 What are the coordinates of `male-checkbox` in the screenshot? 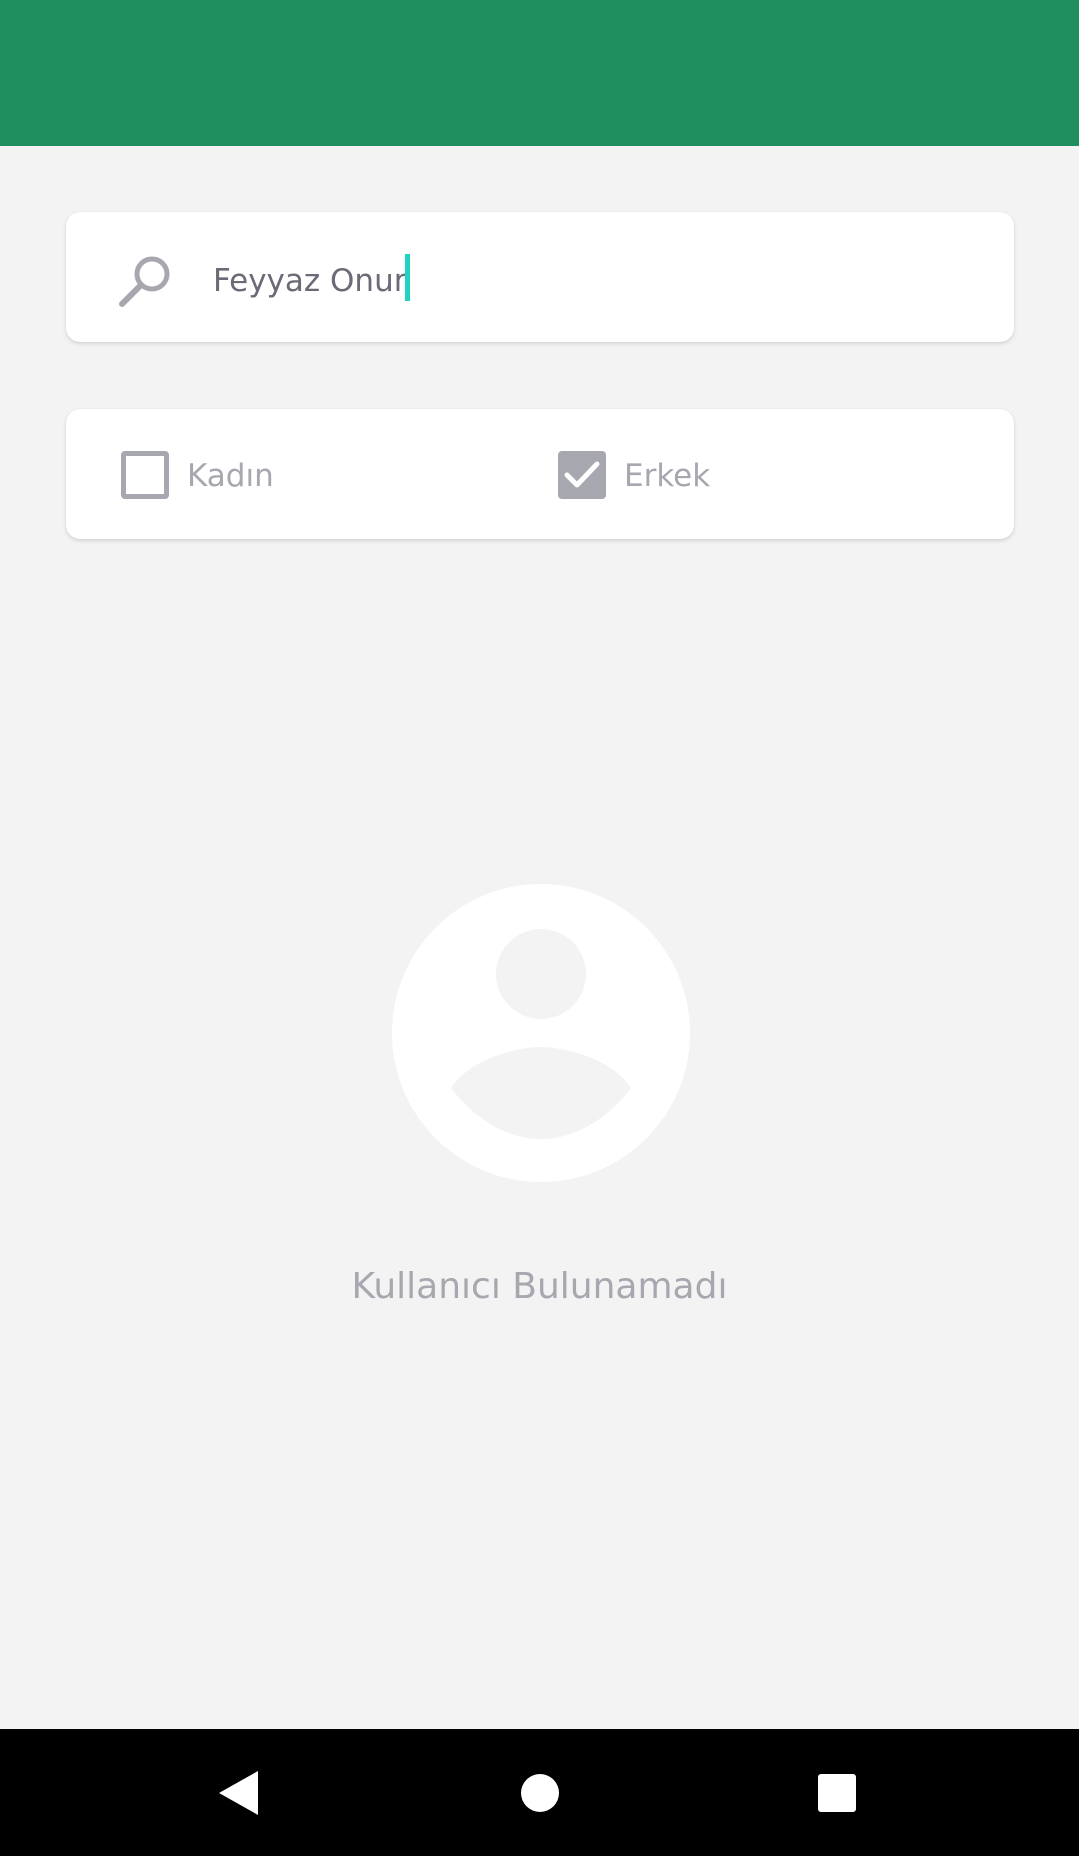 It's located at (582, 475).